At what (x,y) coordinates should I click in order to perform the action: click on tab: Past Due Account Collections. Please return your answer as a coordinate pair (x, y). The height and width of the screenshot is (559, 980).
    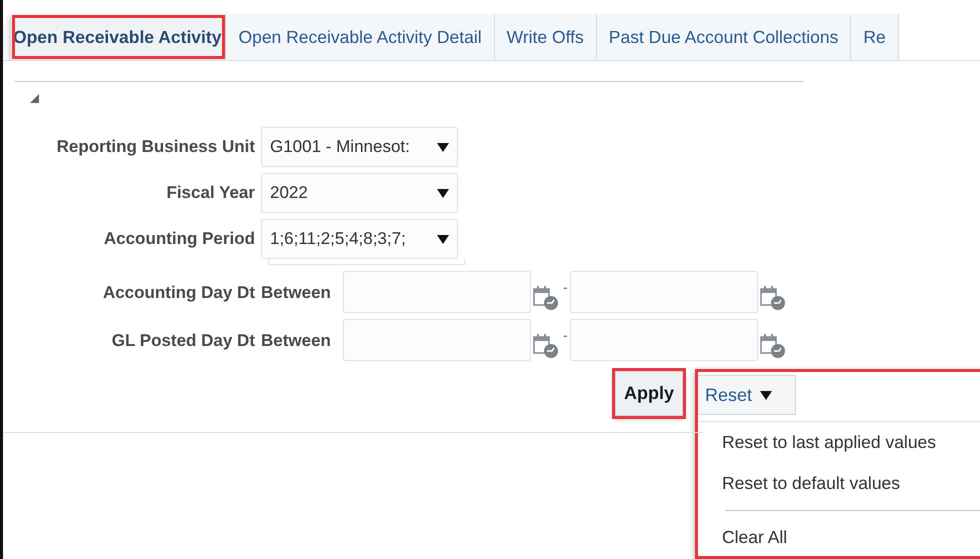
    Looking at the image, I should click on (724, 37).